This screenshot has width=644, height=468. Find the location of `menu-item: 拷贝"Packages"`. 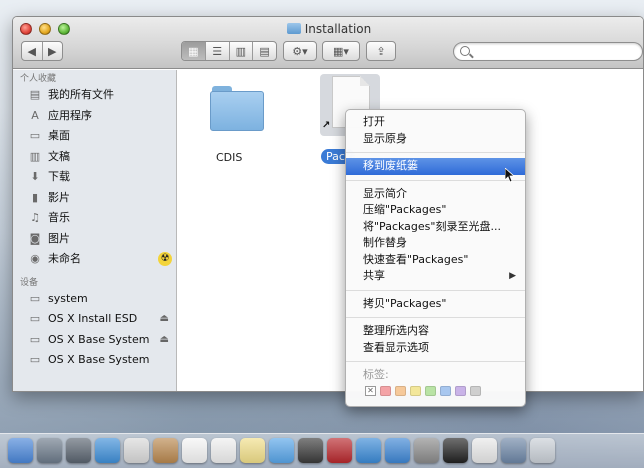

menu-item: 拷贝"Packages" is located at coordinates (435, 304).